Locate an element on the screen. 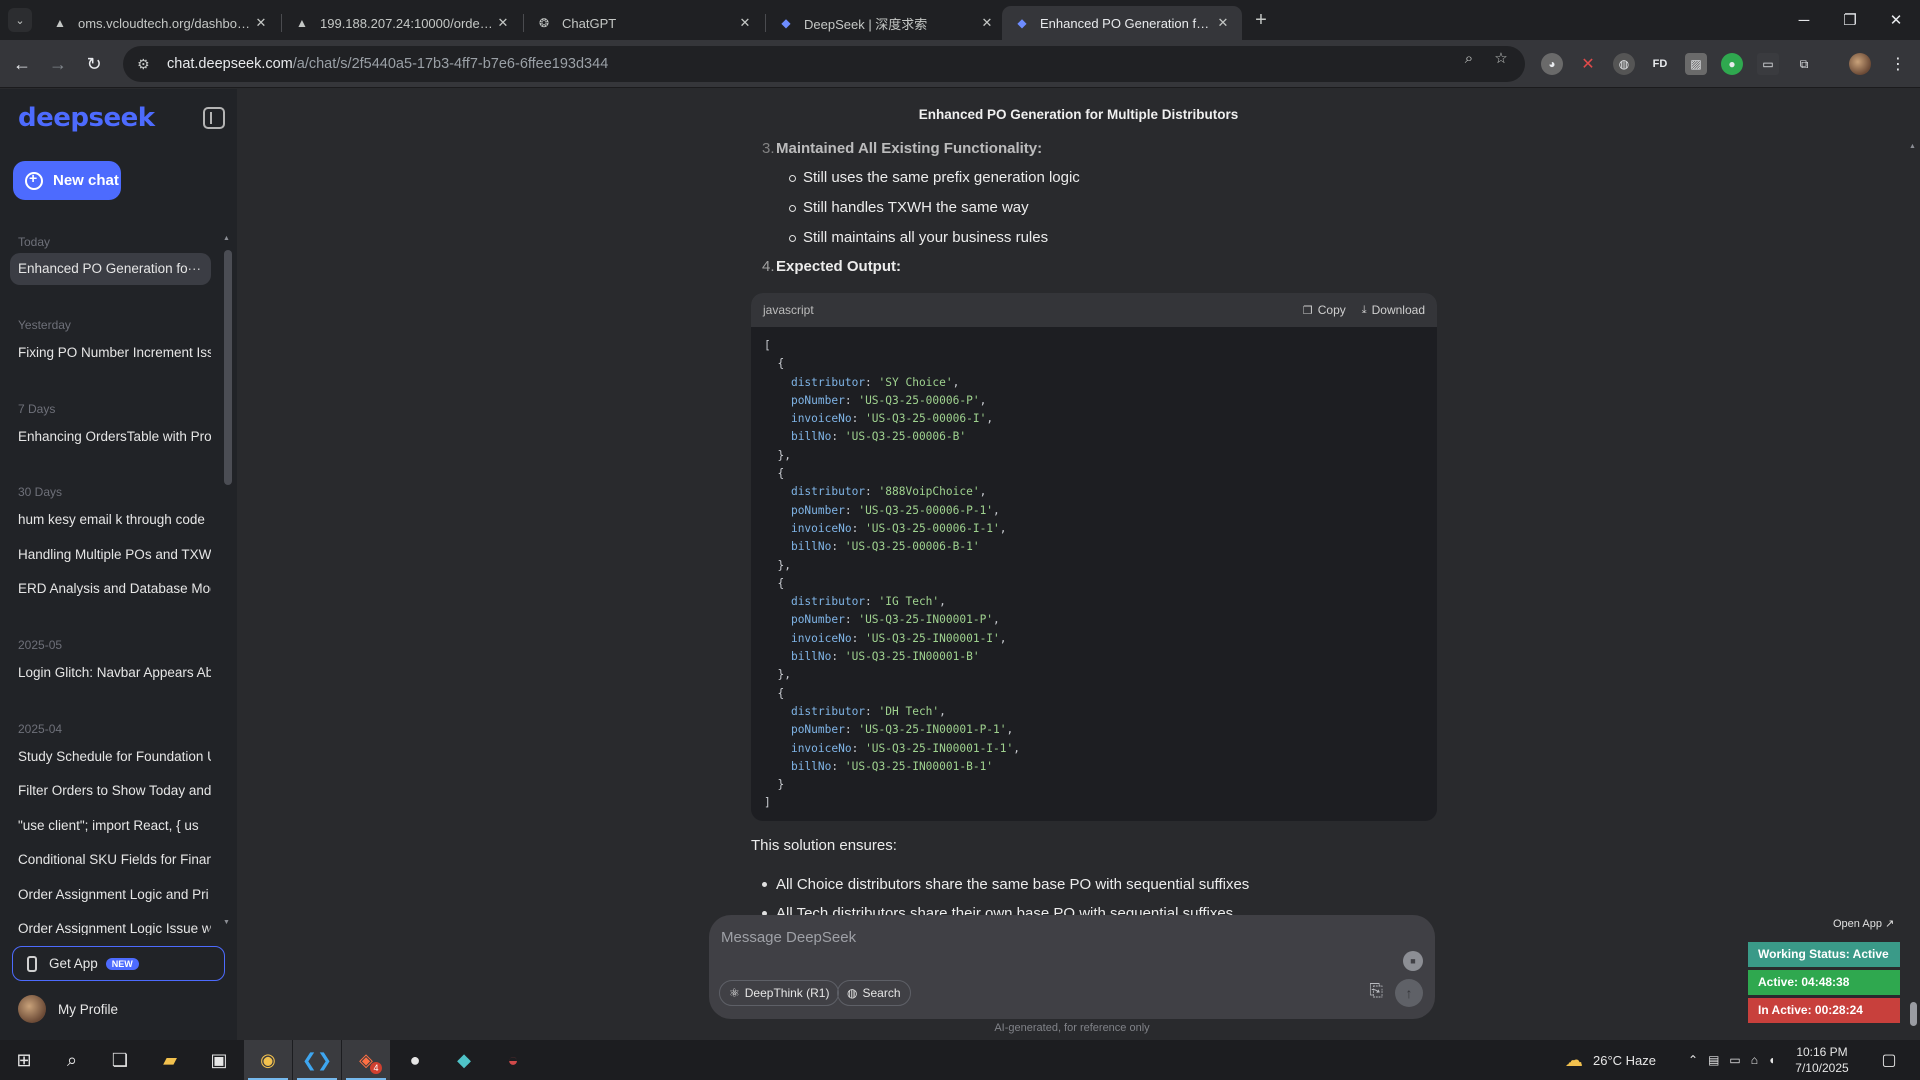 This screenshot has width=1920, height=1080. browser-tab-4: ◆ DeepSeek | 深度求索 ✕ is located at coordinates (886, 23).